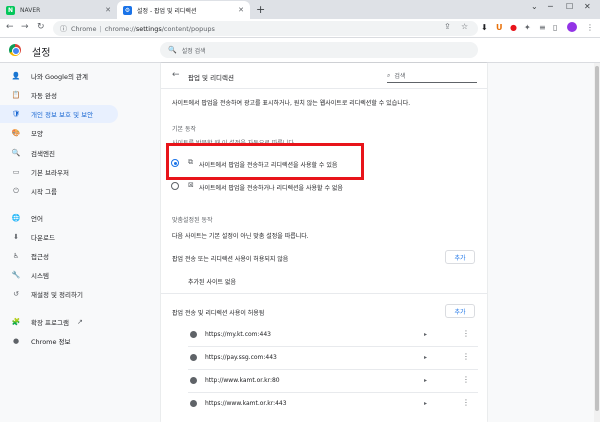 Image resolution: width=600 pixels, height=422 pixels. Describe the element at coordinates (10, 10) in the screenshot. I see `naver-favicon-icon: N` at that location.